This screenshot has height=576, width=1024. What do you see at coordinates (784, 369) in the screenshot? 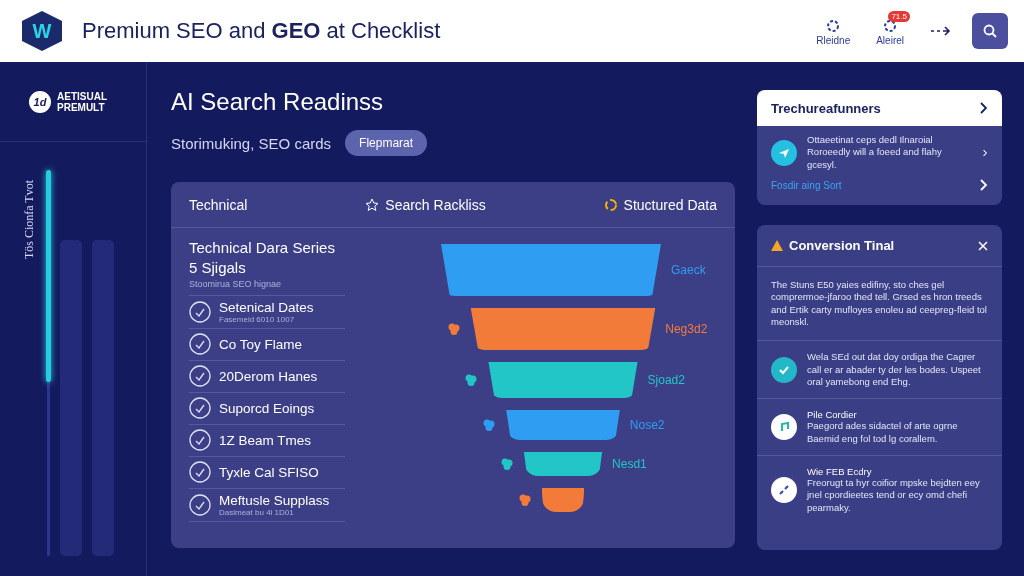
I see `check-icon` at bounding box center [784, 369].